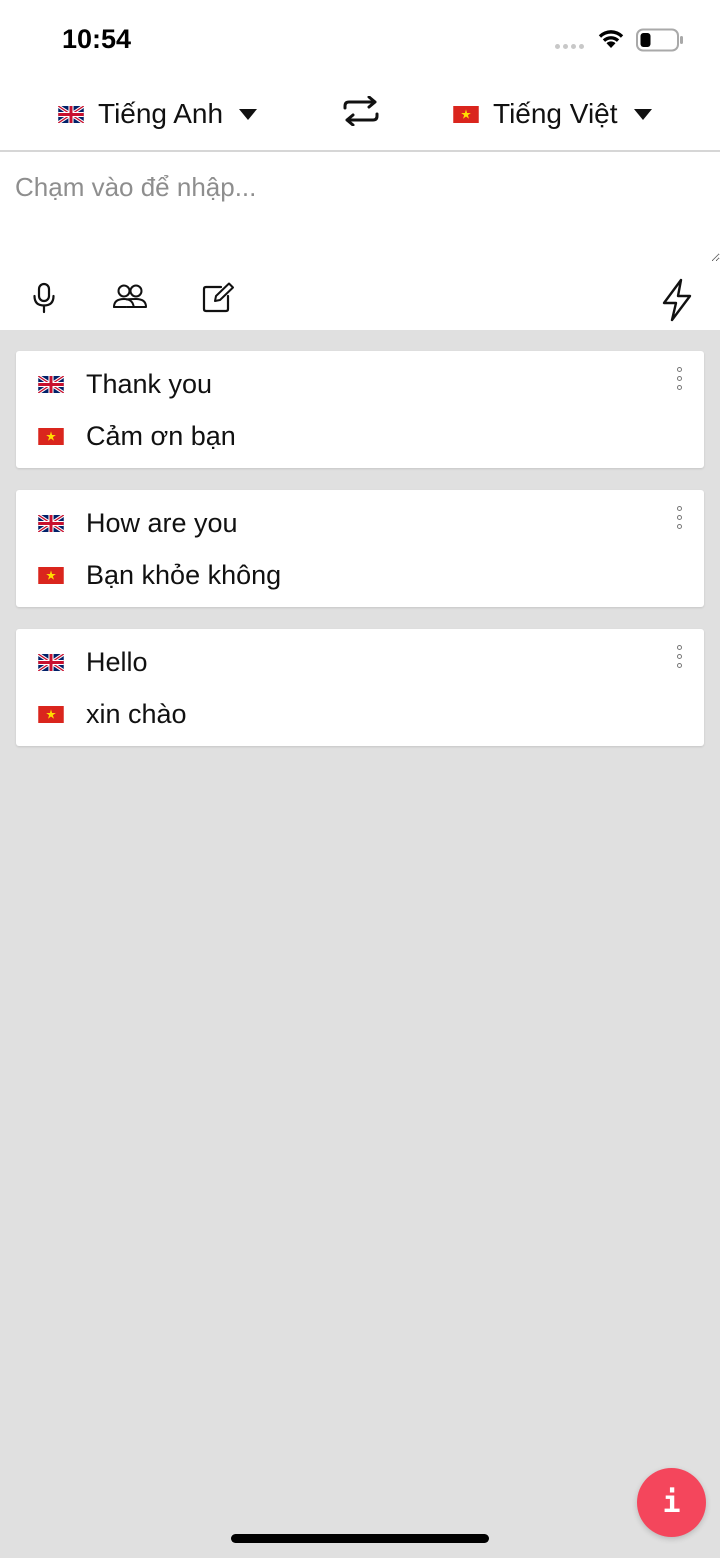  I want to click on quick-translate-button, so click(677, 302).